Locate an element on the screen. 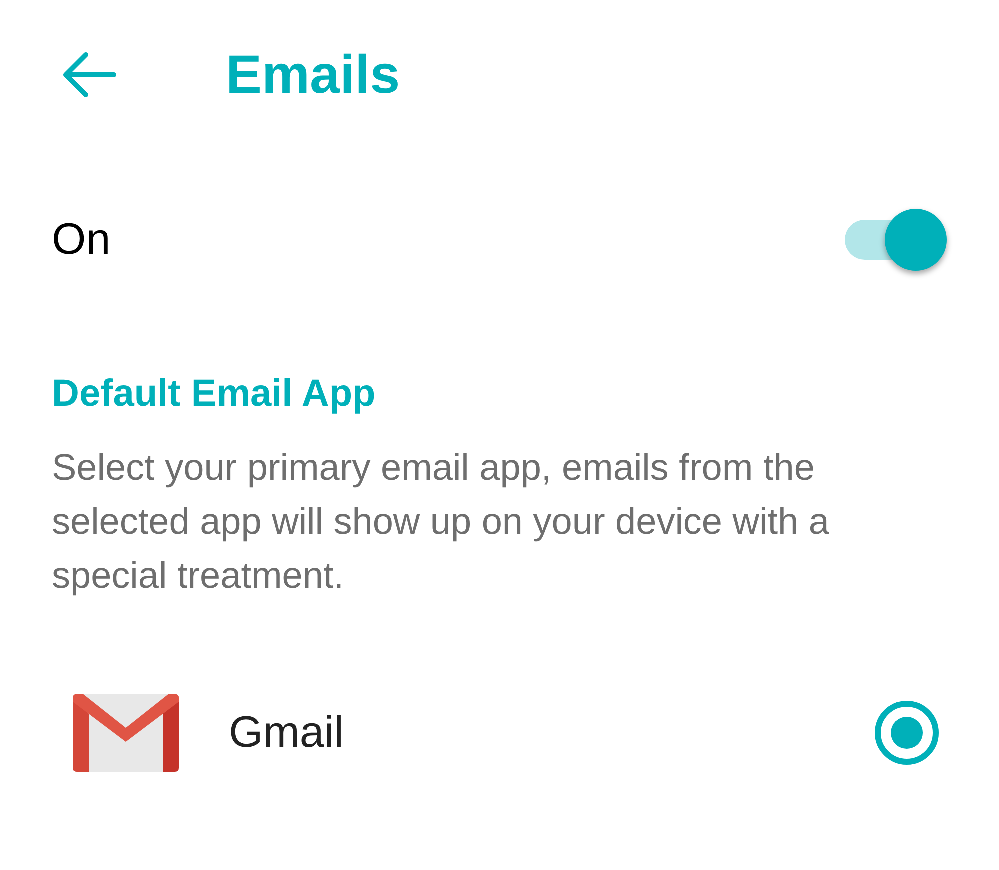 The width and height of the screenshot is (999, 870). section-heading: Default Email App is located at coordinates (214, 394).